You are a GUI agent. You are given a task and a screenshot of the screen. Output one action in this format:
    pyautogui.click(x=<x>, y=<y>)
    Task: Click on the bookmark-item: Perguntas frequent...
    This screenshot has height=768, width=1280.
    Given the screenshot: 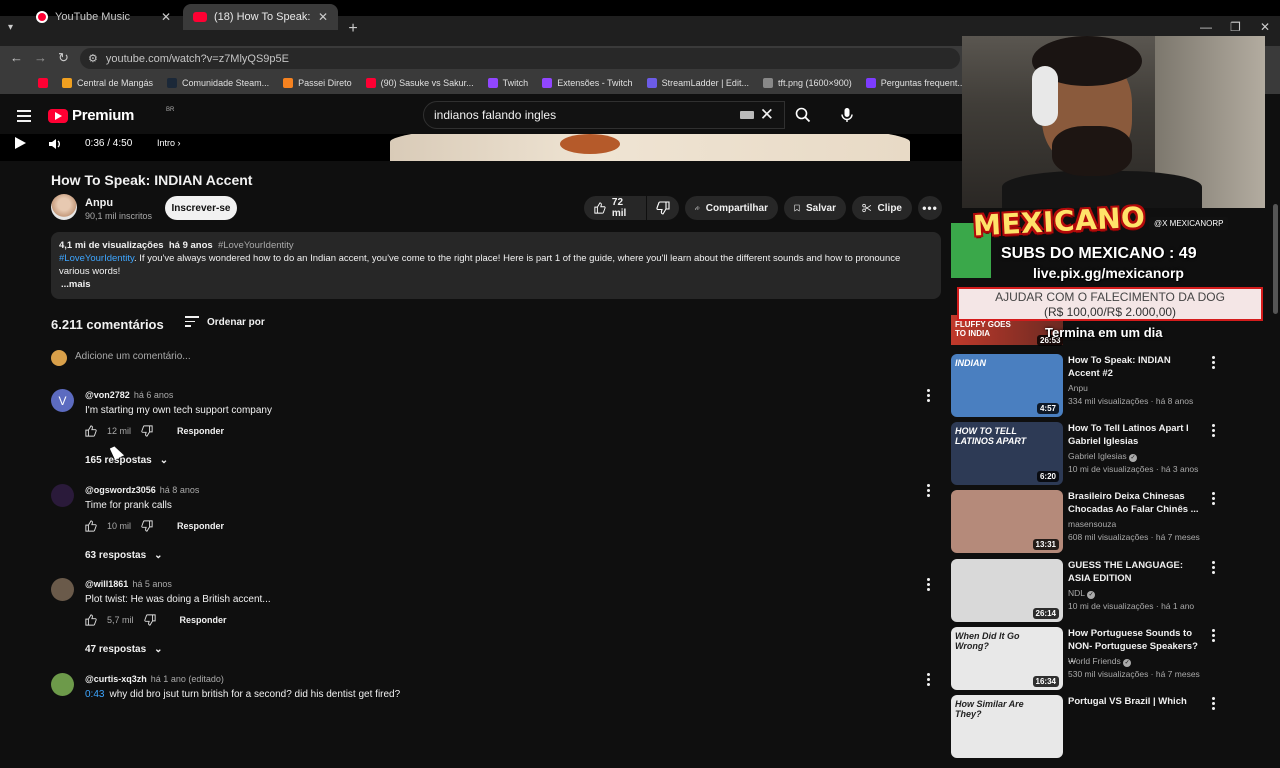 What is the action you would take?
    pyautogui.click(x=915, y=83)
    